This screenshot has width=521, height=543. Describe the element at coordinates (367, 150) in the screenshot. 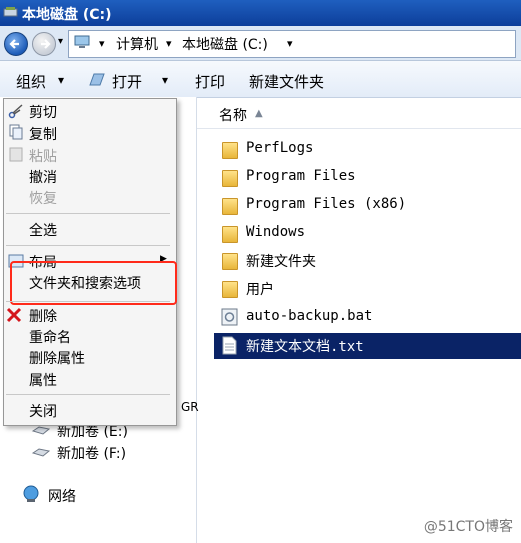

I see `file-row: PerfLogs` at that location.